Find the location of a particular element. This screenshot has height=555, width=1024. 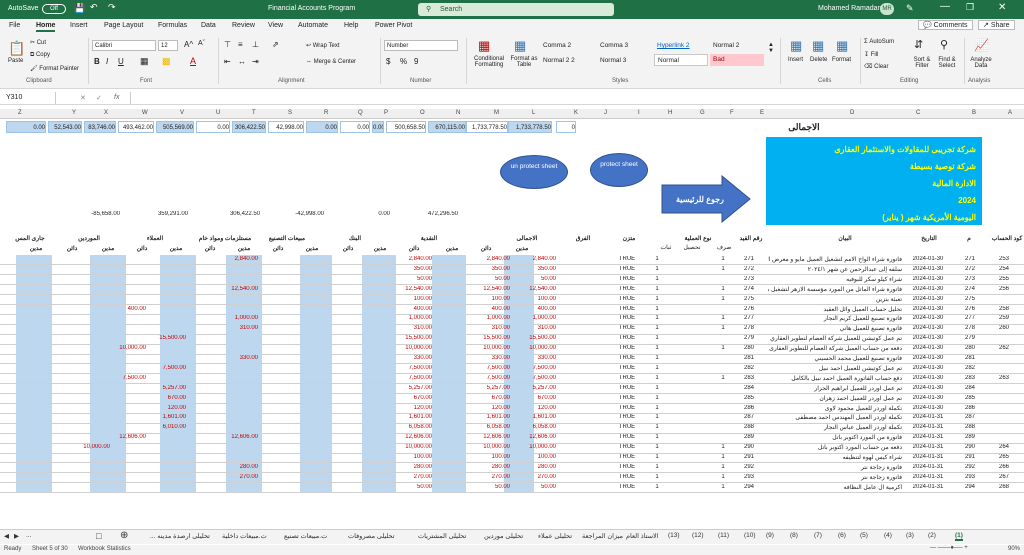

cell-code: 255 is located at coordinates (1004, 279).